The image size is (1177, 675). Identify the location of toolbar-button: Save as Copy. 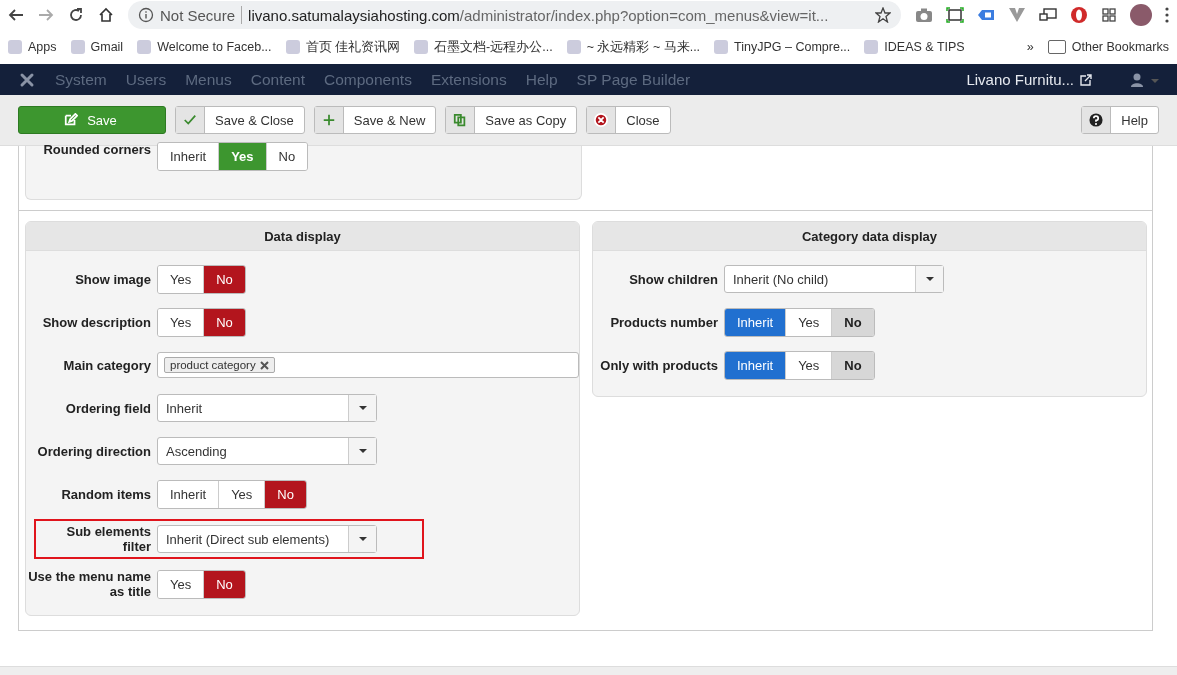
(511, 120).